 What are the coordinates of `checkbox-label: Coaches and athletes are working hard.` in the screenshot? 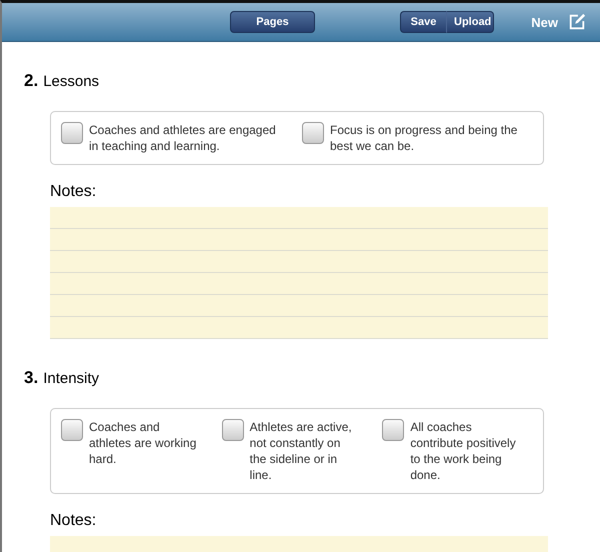 It's located at (143, 443).